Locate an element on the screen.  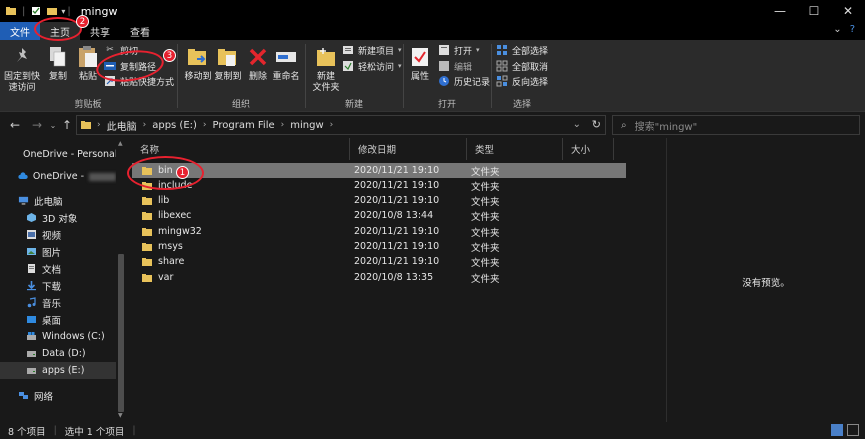
nav-item-downloads: 下载 is located at coordinates (58, 285).